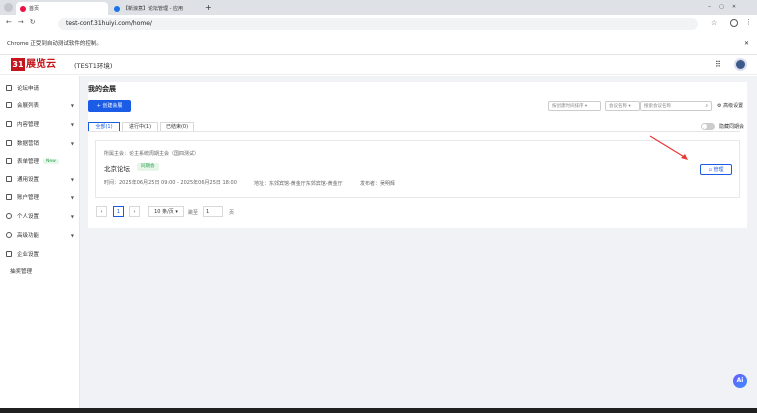 Image resolution: width=757 pixels, height=413 pixels. I want to click on field-select: 会议名称 ▾, so click(622, 106).